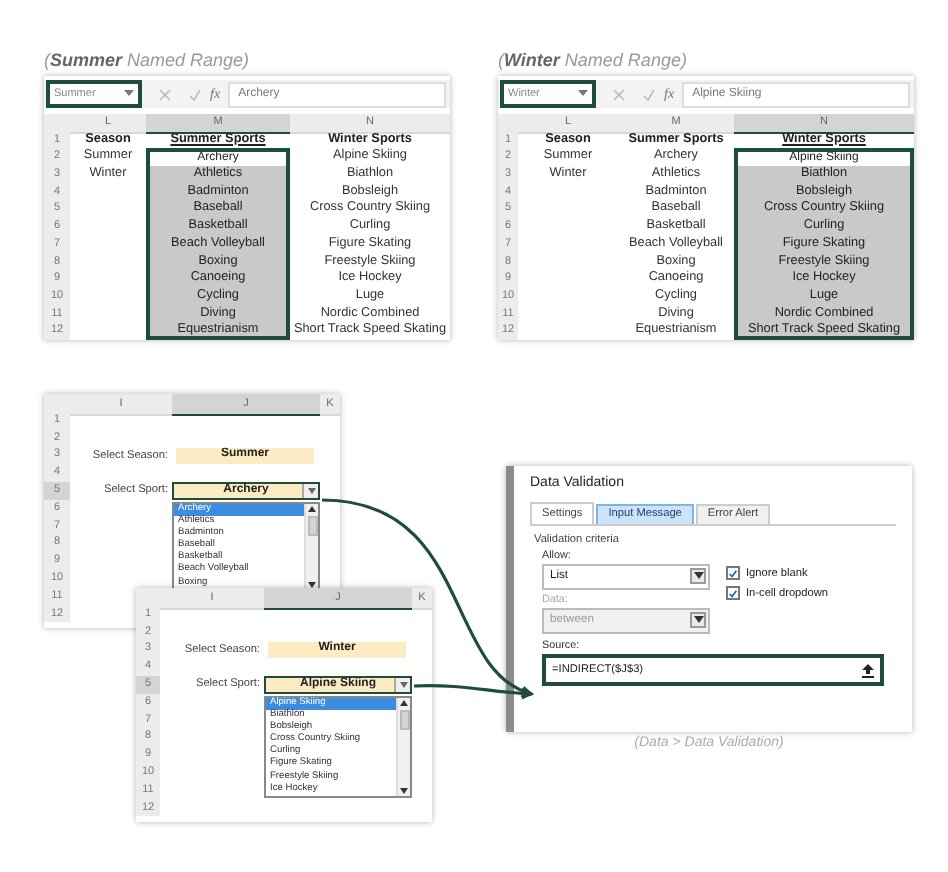 This screenshot has height=872, width=948. Describe the element at coordinates (868, 670) in the screenshot. I see `collapse-icon` at that location.